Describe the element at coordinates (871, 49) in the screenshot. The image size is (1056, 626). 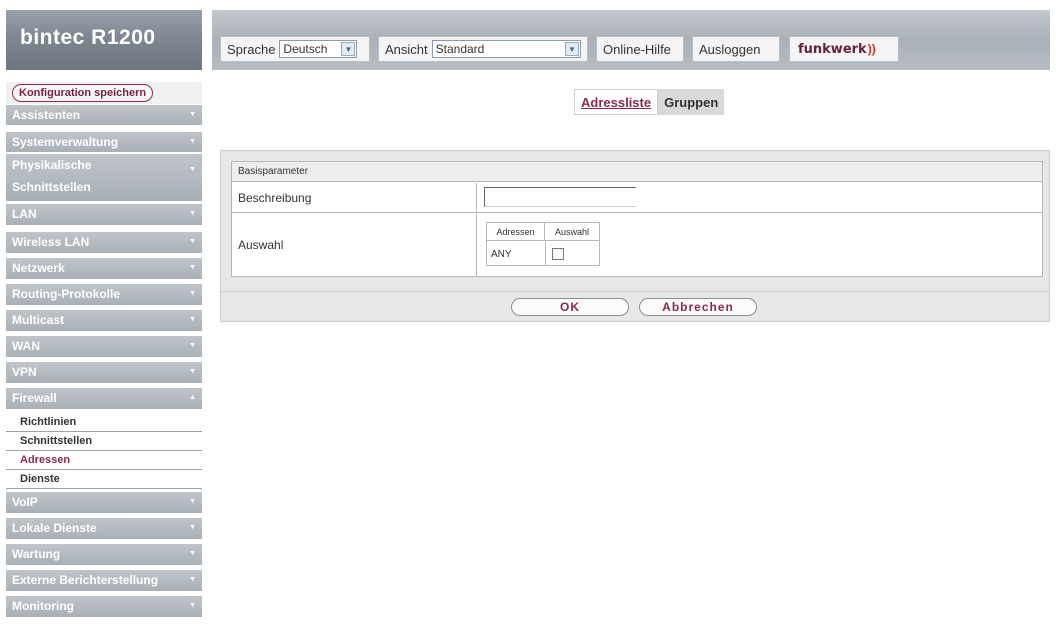
I see `brand-waves-icon: ))` at that location.